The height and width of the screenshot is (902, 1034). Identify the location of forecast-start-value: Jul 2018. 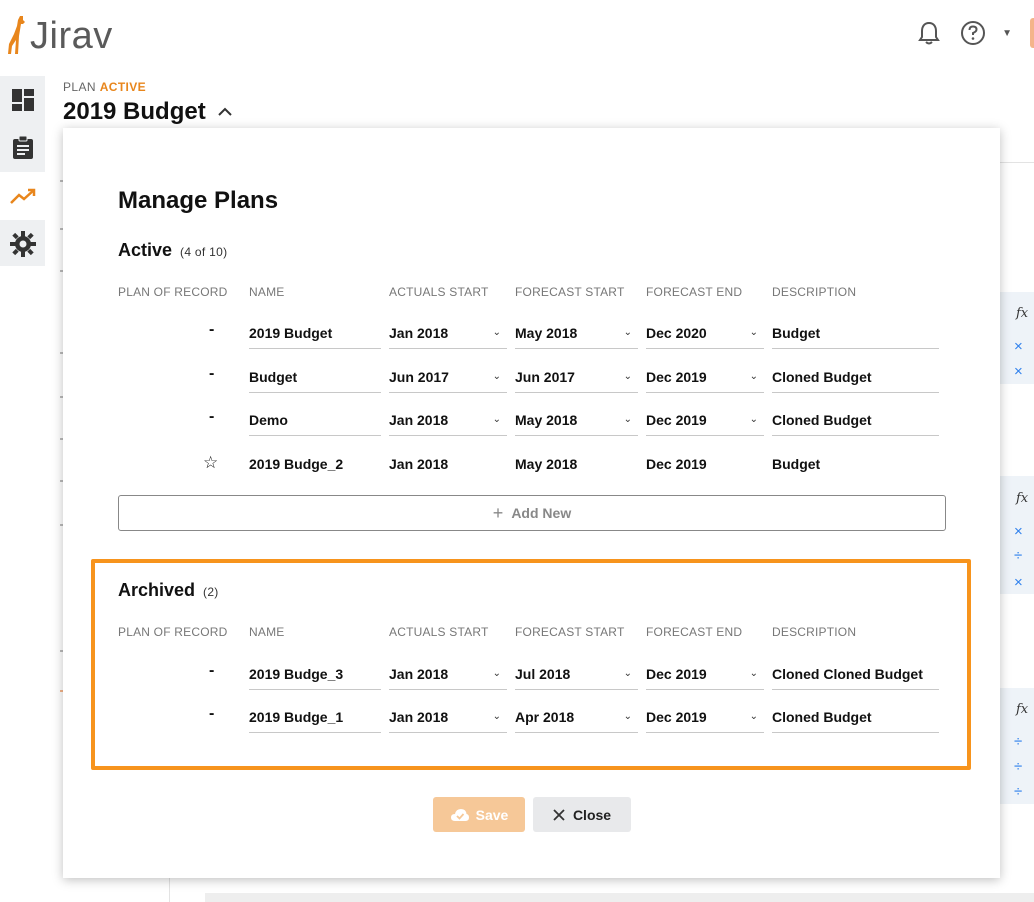
(543, 674).